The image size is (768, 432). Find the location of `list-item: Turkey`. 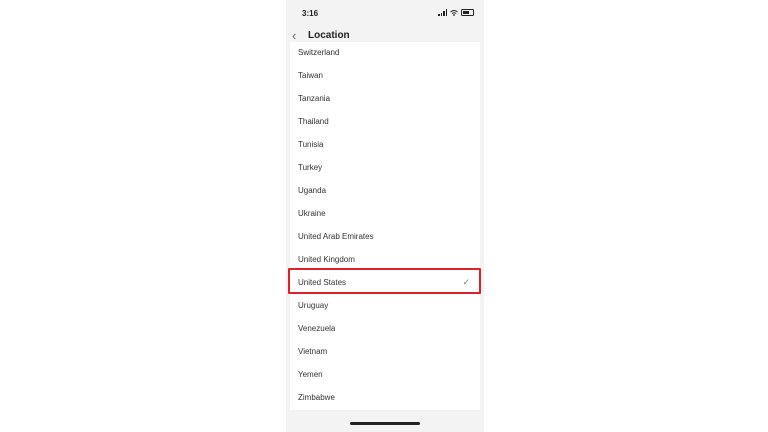

list-item: Turkey is located at coordinates (385, 168).